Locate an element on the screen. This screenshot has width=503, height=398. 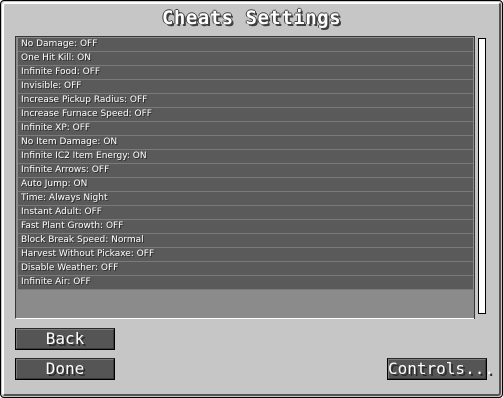
cheat-row-label: Block Break Speed: Normal is located at coordinates (82, 240).